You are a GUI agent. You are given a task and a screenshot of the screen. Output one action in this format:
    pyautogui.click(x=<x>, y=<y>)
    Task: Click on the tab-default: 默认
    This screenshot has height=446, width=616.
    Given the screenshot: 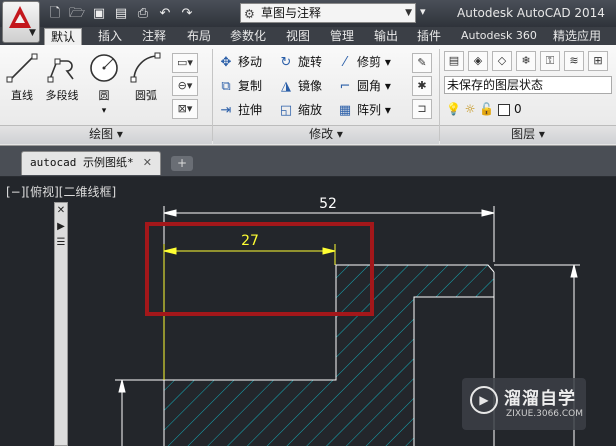 What is the action you would take?
    pyautogui.click(x=63, y=36)
    